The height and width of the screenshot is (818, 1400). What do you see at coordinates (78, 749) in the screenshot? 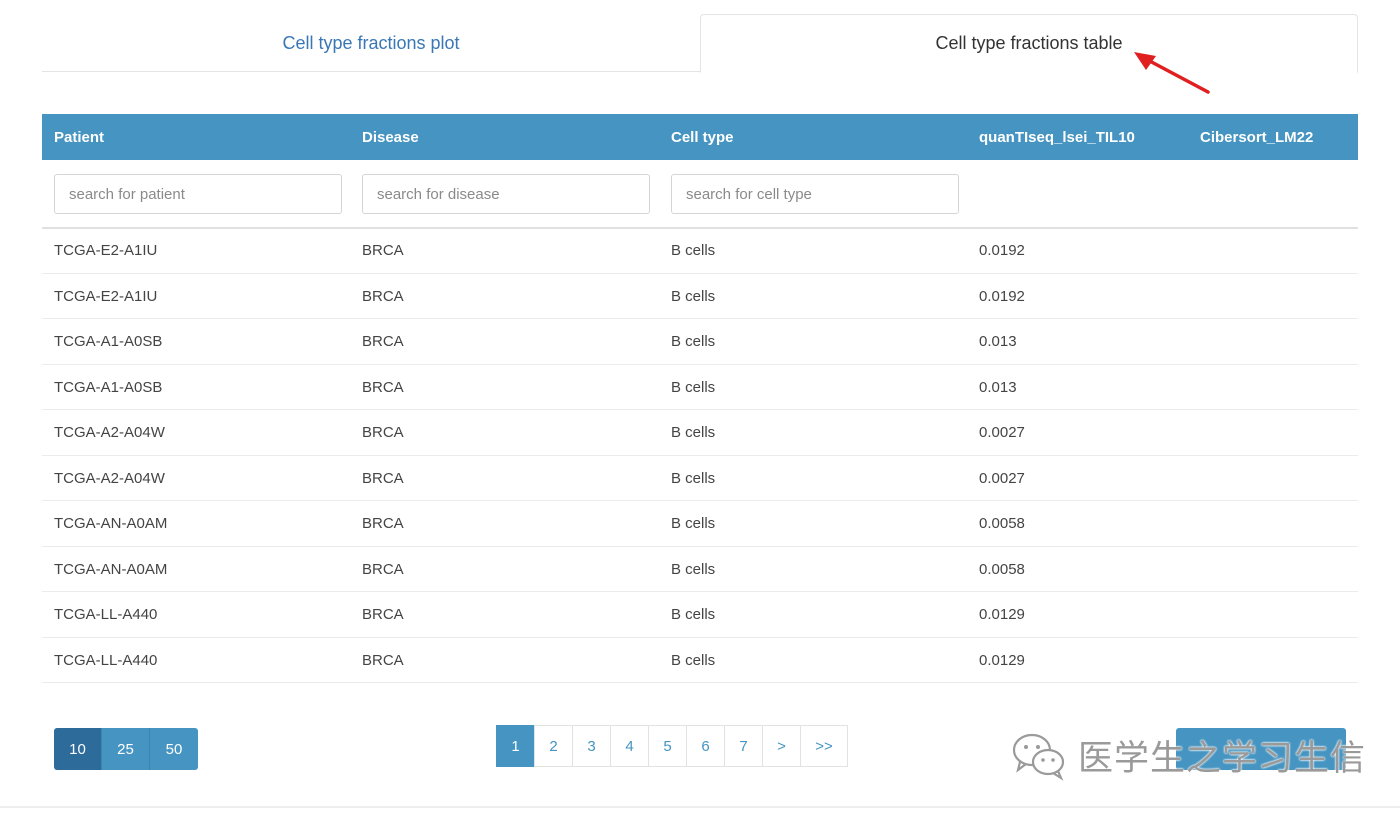
I see `page-length-10-button: 10` at bounding box center [78, 749].